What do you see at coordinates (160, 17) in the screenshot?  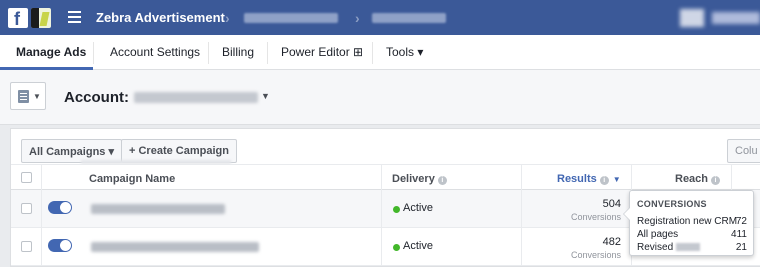 I see `breadcrumb-business-title: Zebra Advertisement` at bounding box center [160, 17].